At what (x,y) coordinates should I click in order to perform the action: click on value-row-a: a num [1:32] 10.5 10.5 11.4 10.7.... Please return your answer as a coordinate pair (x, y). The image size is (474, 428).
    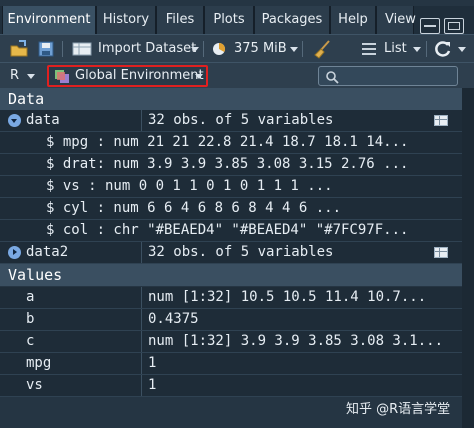
    Looking at the image, I should click on (237, 298).